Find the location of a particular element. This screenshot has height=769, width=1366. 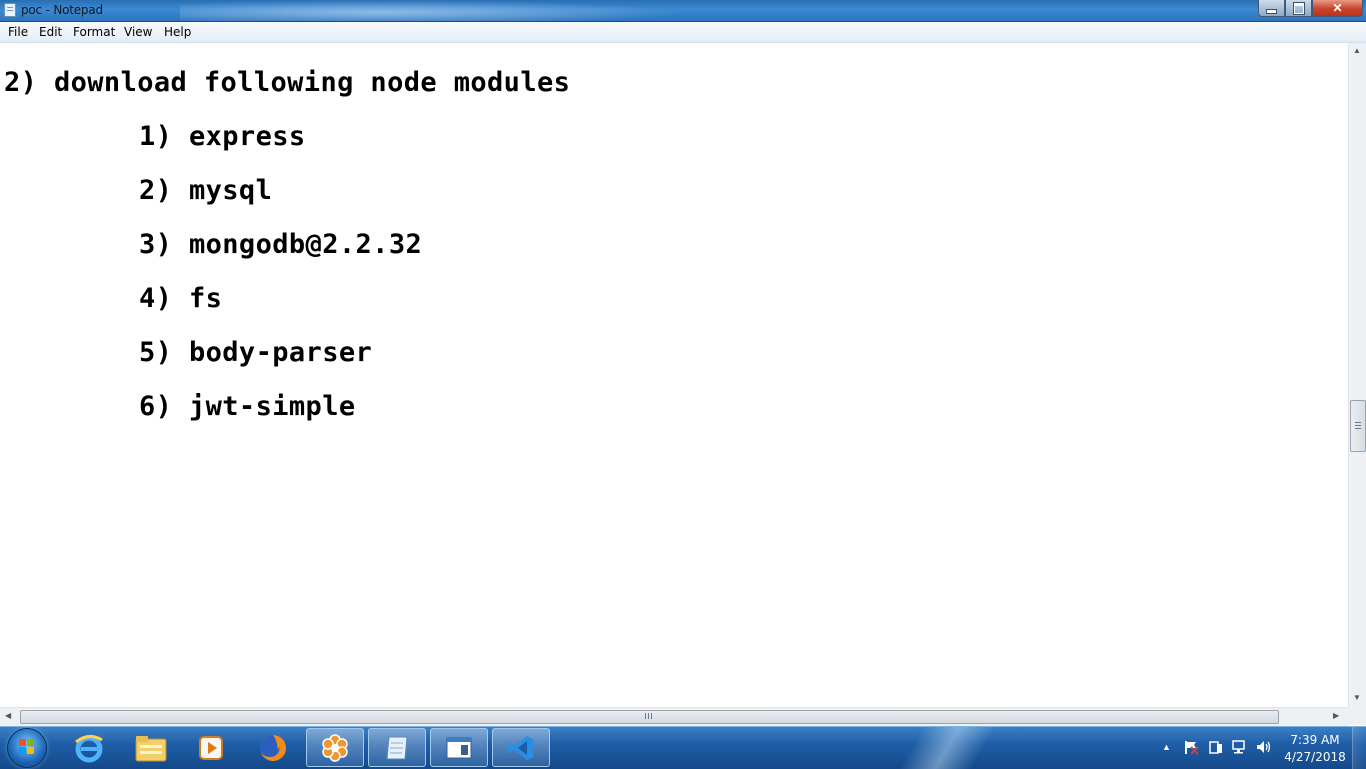

text-line: 2) download following node modules is located at coordinates (287, 82).